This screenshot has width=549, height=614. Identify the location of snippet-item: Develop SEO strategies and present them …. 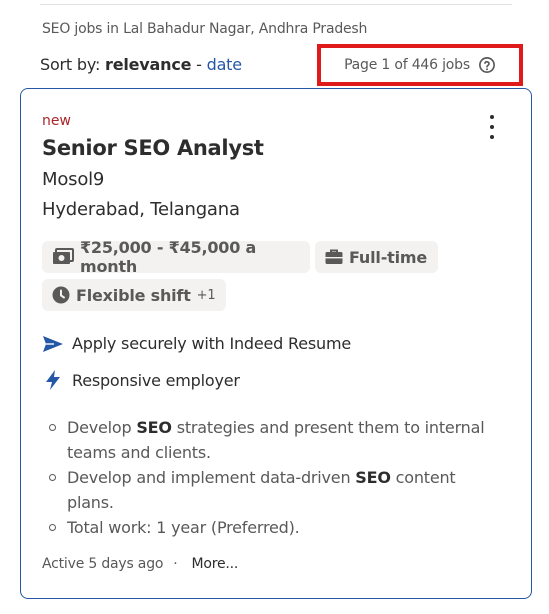
(278, 440).